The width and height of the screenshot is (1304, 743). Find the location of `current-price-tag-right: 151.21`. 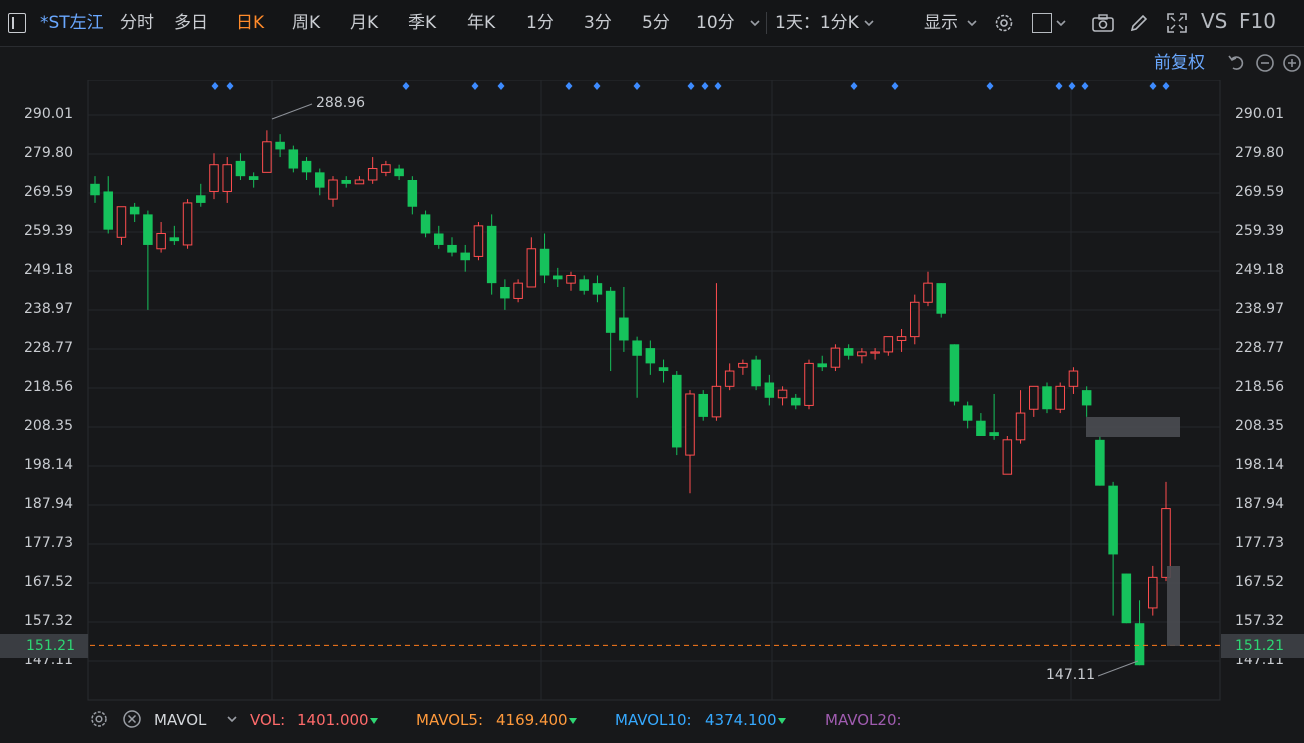

current-price-tag-right: 151.21 is located at coordinates (1262, 646).